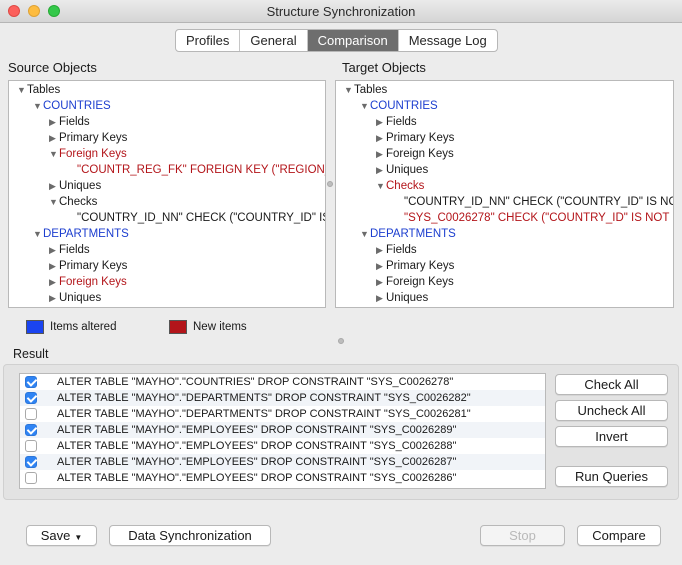 This screenshot has height=565, width=682. I want to click on save-button-label: Save, so click(55, 535).